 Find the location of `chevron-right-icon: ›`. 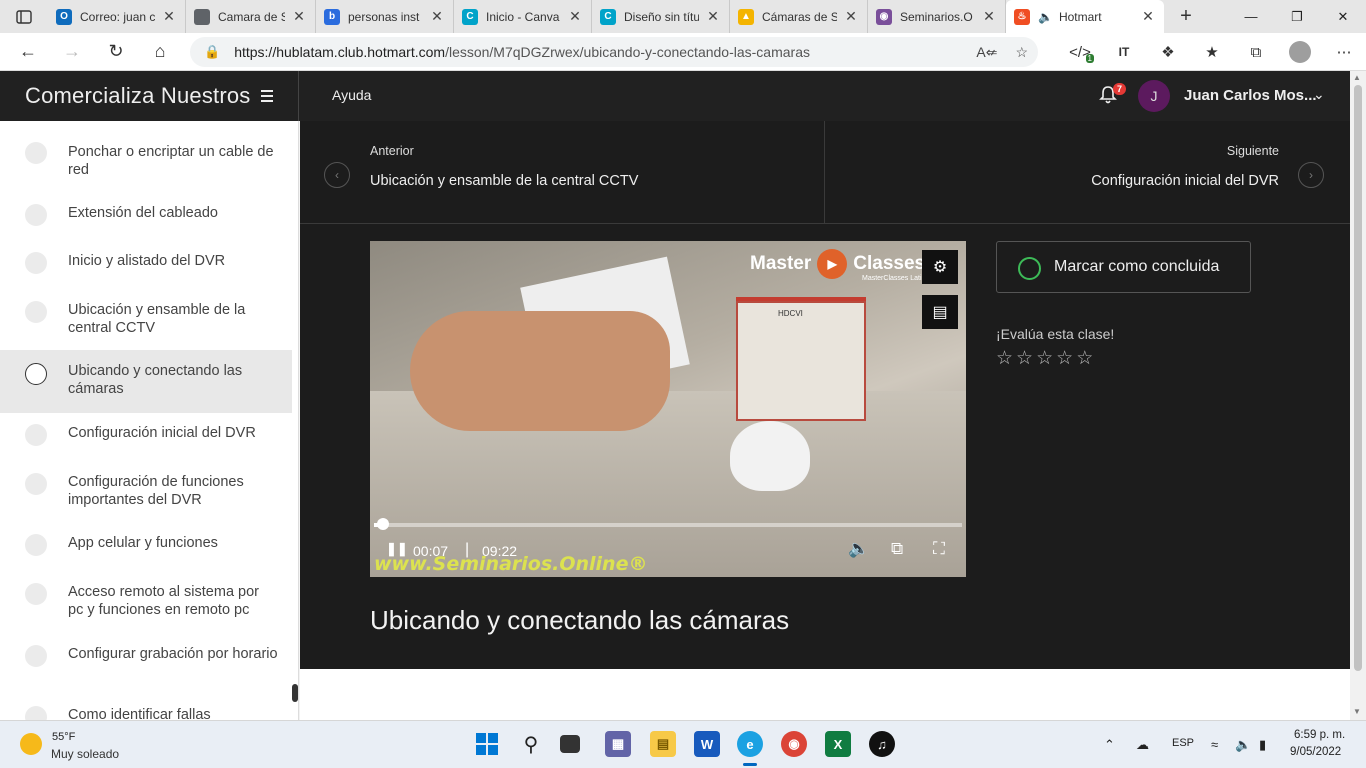

chevron-right-icon: › is located at coordinates (1311, 175).